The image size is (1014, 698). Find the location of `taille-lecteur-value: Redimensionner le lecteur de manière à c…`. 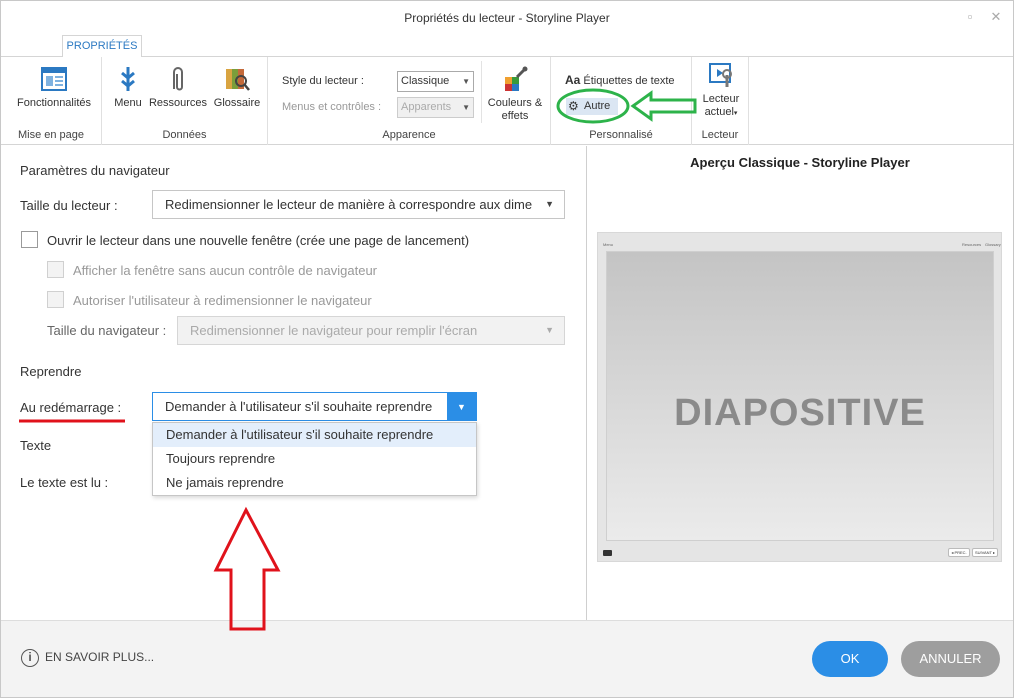

taille-lecteur-value: Redimensionner le lecteur de manière à c… is located at coordinates (349, 204).